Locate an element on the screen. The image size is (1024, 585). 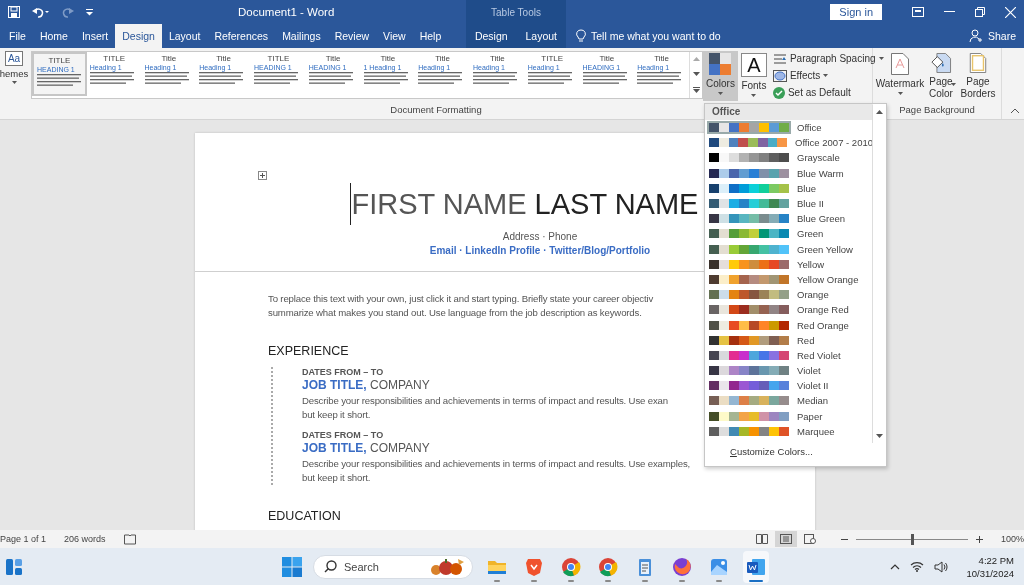
group-label: Document Formatting is located at coordinates (436, 109).